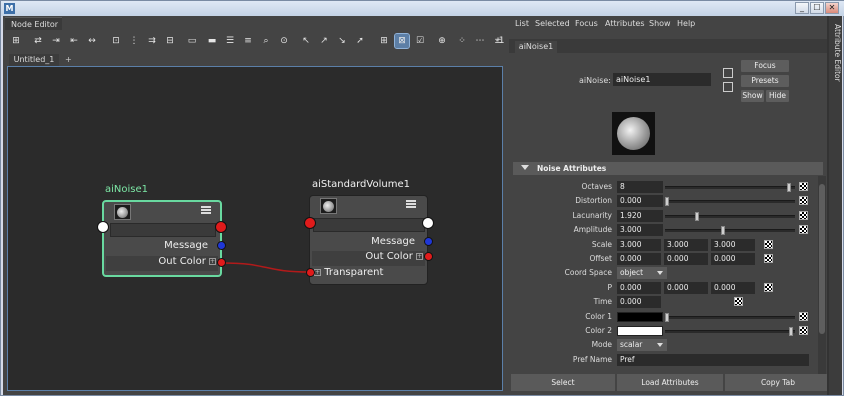 Image resolution: width=844 pixels, height=396 pixels. What do you see at coordinates (230, 41) in the screenshot?
I see `full-view-icon: ☰` at bounding box center [230, 41].